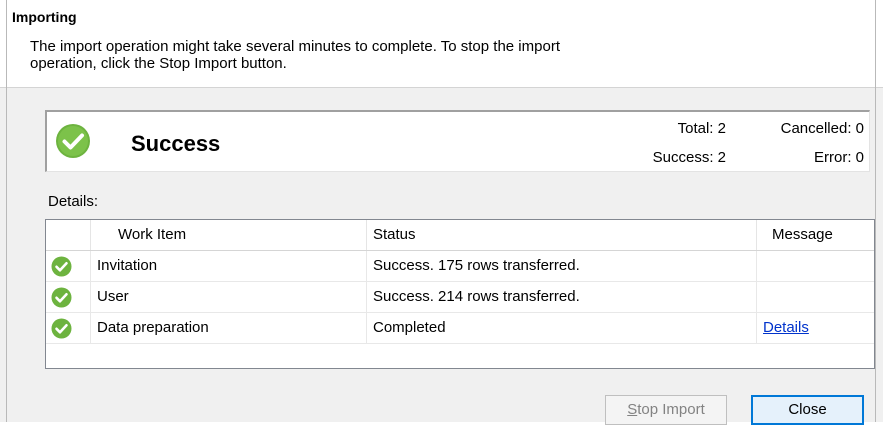 The width and height of the screenshot is (883, 425). What do you see at coordinates (73, 141) in the screenshot?
I see `success-check-icon` at bounding box center [73, 141].